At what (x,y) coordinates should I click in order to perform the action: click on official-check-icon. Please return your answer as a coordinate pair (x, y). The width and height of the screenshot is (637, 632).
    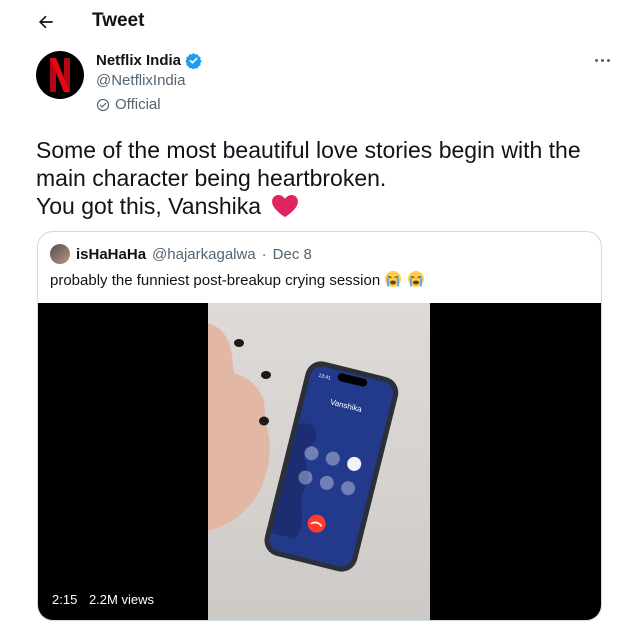
    Looking at the image, I should click on (103, 104).